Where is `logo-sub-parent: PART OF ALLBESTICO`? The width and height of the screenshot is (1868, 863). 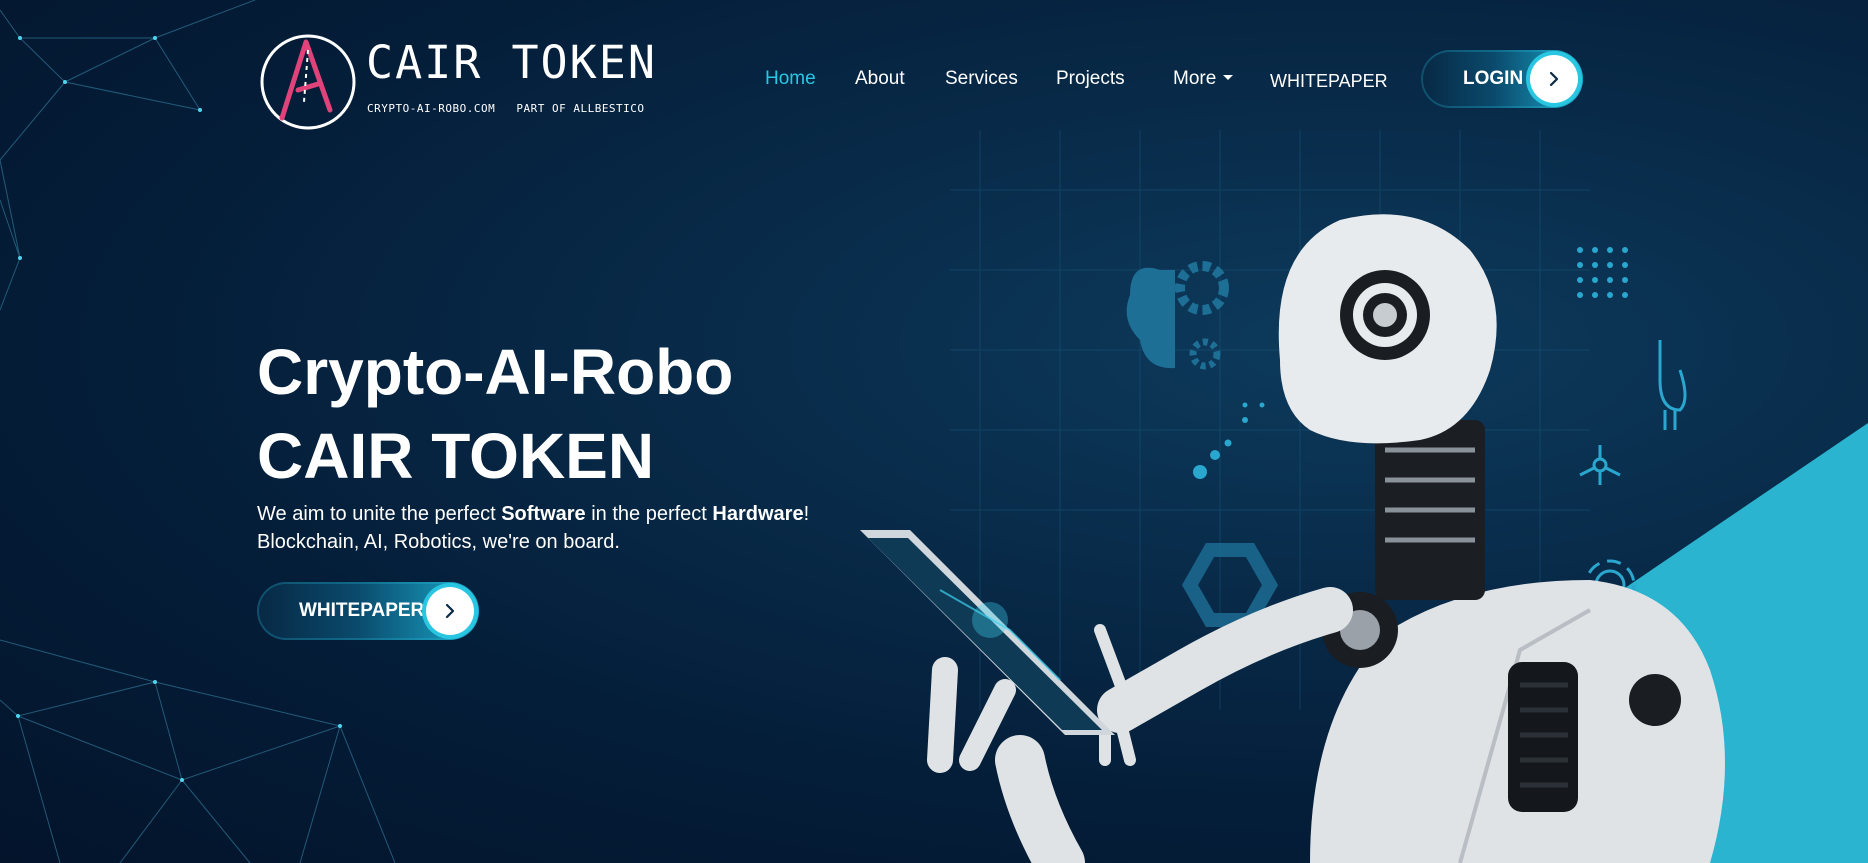
logo-sub-parent: PART OF ALLBESTICO is located at coordinates (580, 108).